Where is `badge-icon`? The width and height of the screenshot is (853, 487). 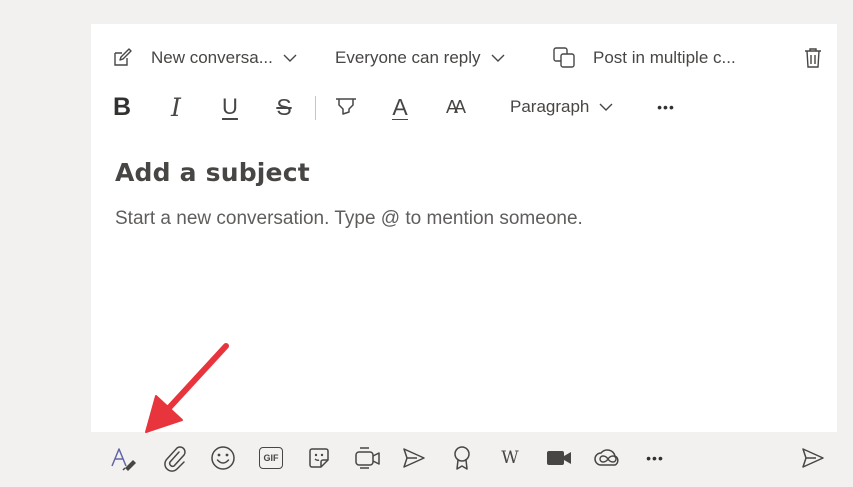 badge-icon is located at coordinates (462, 458).